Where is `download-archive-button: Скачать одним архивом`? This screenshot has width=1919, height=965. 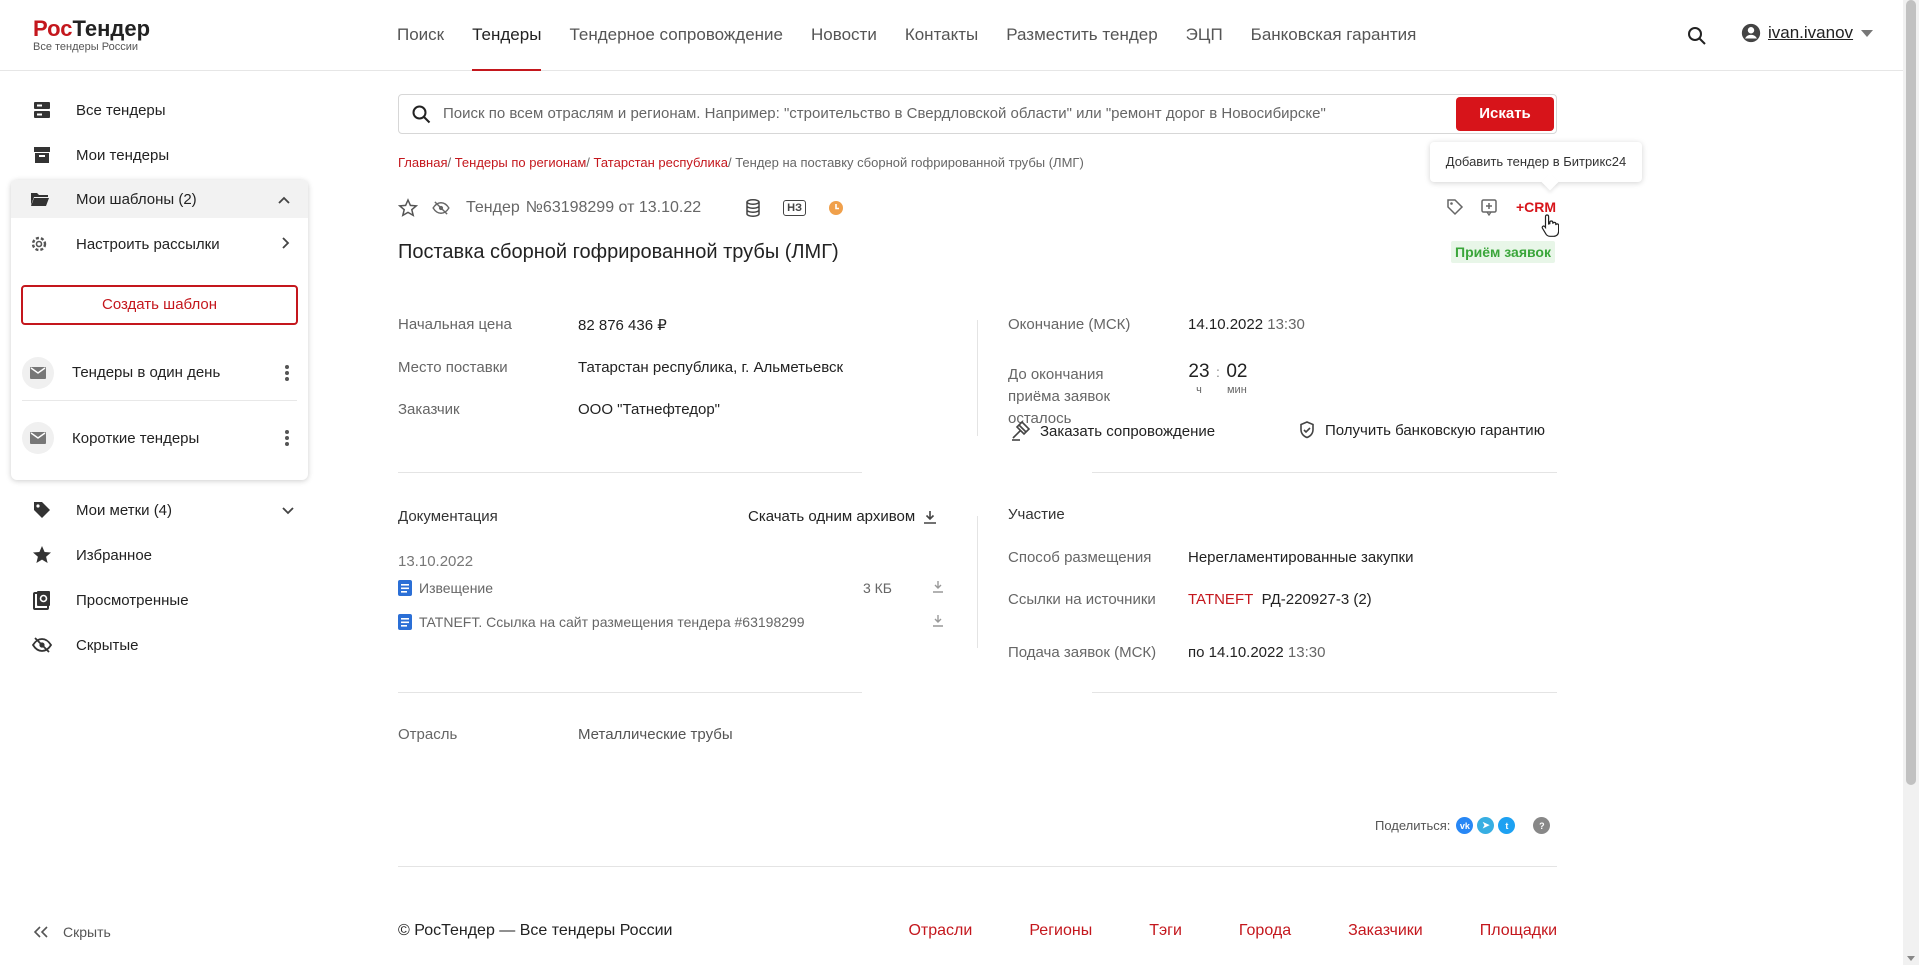 download-archive-button: Скачать одним архивом is located at coordinates (842, 516).